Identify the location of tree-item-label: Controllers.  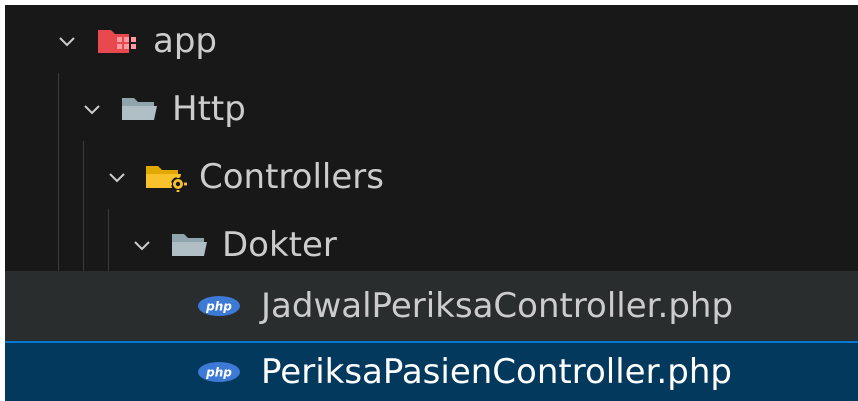
(291, 177).